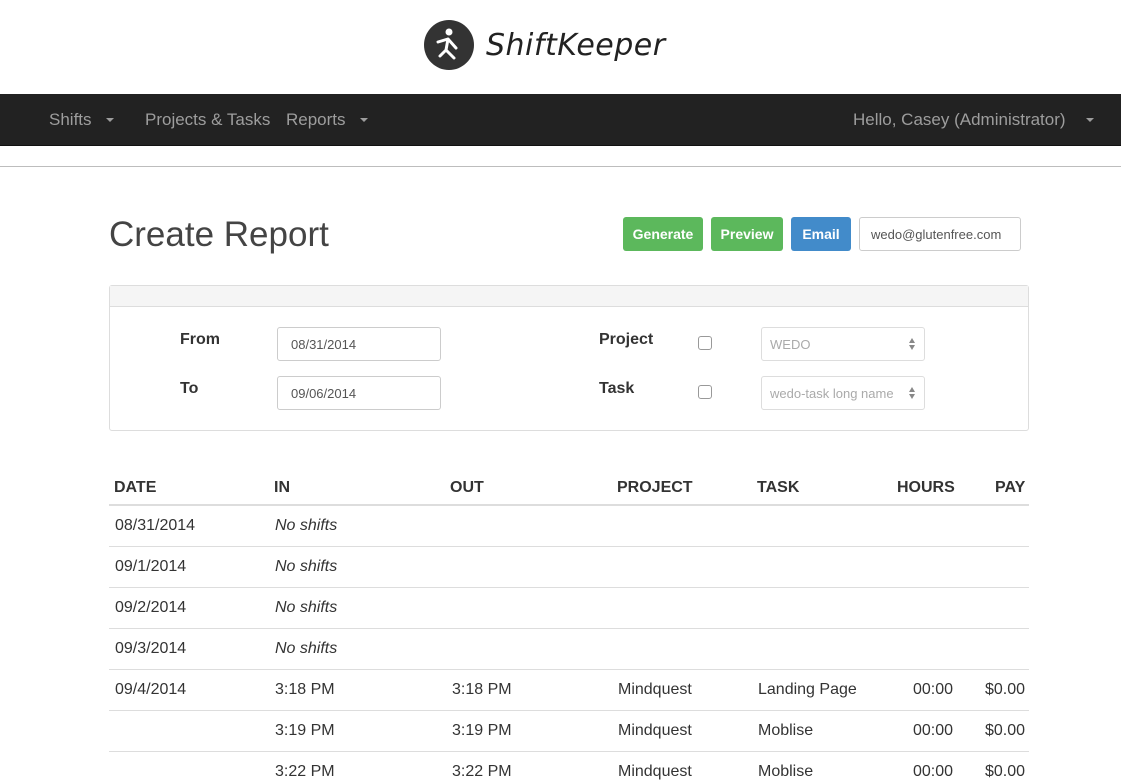 This screenshot has width=1121, height=781. What do you see at coordinates (663, 234) in the screenshot?
I see `generate-button: Generate` at bounding box center [663, 234].